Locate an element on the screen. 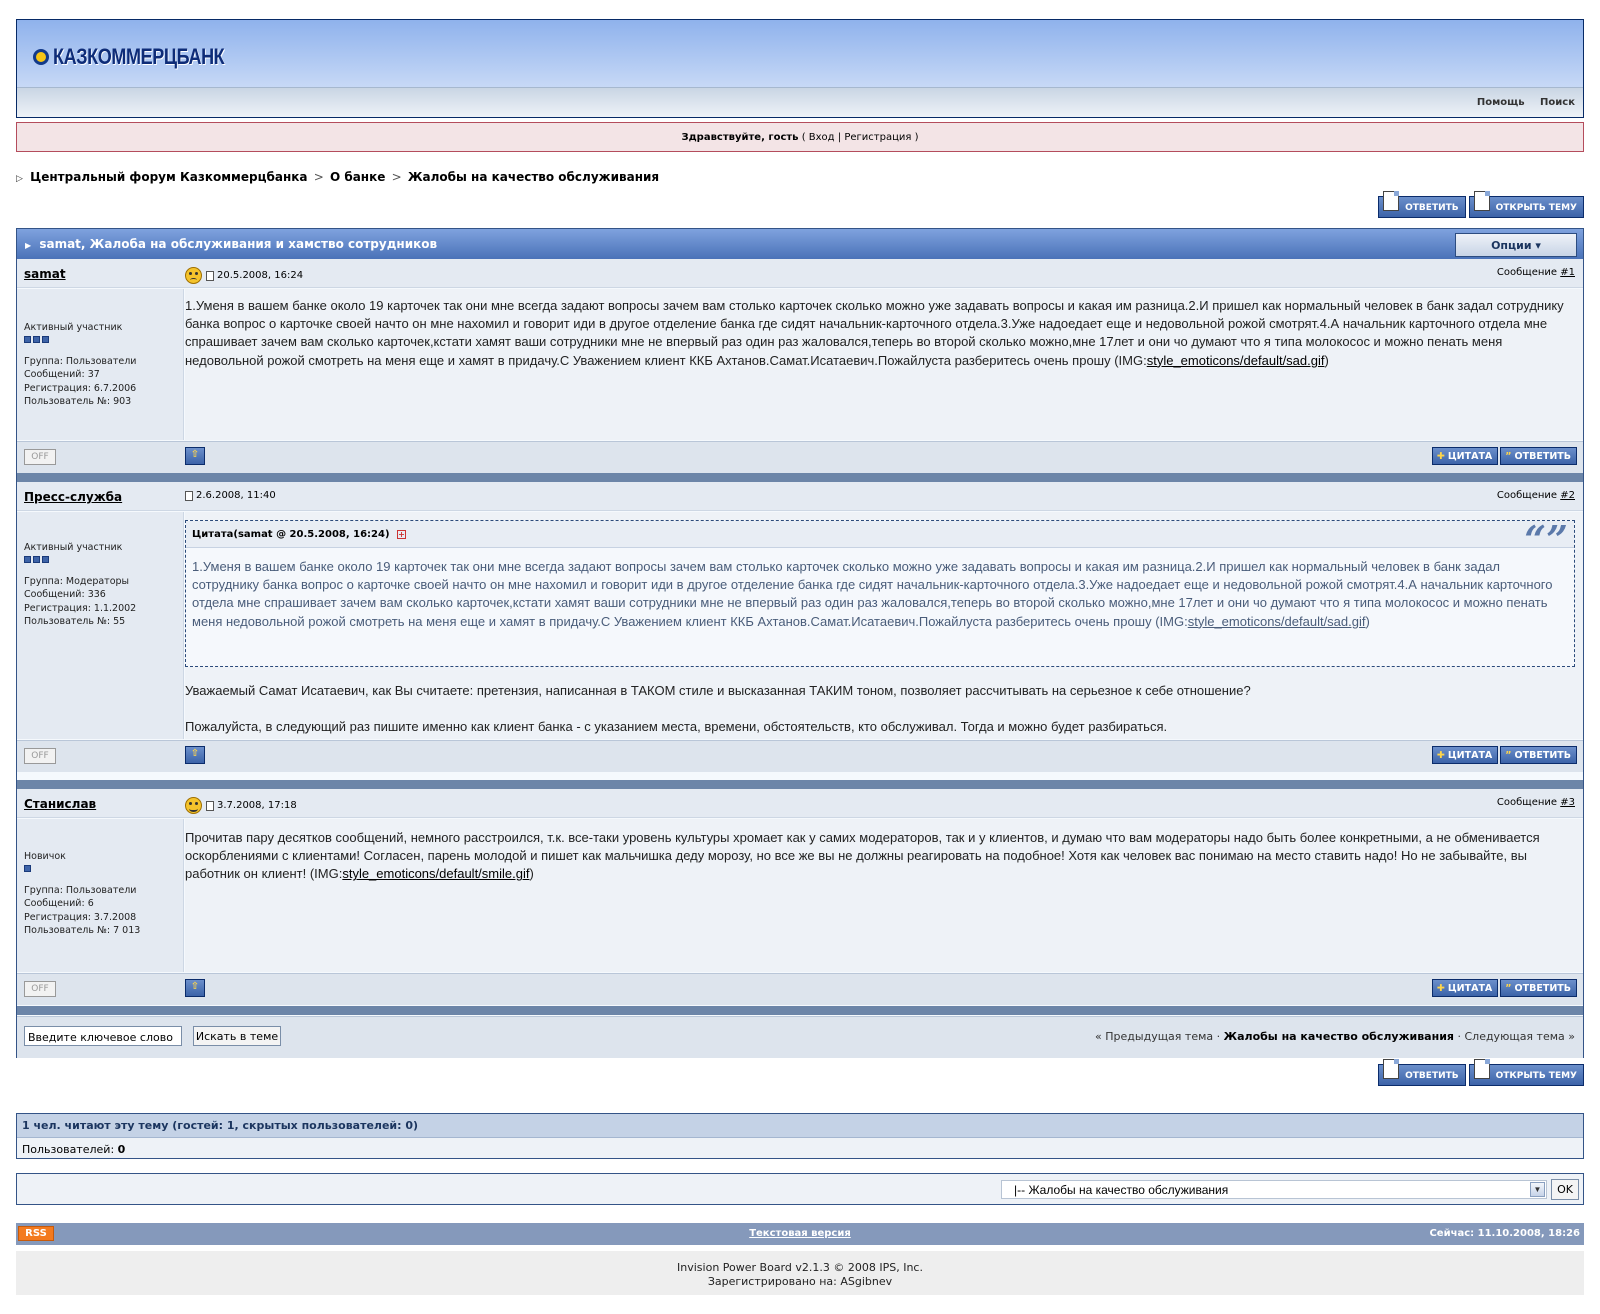  new-topic-doc-icon is located at coordinates (1481, 1069).